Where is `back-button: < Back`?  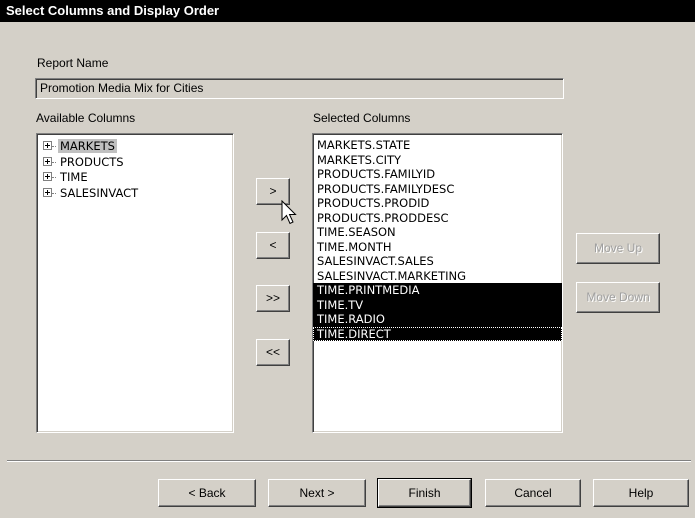 back-button: < Back is located at coordinates (207, 493).